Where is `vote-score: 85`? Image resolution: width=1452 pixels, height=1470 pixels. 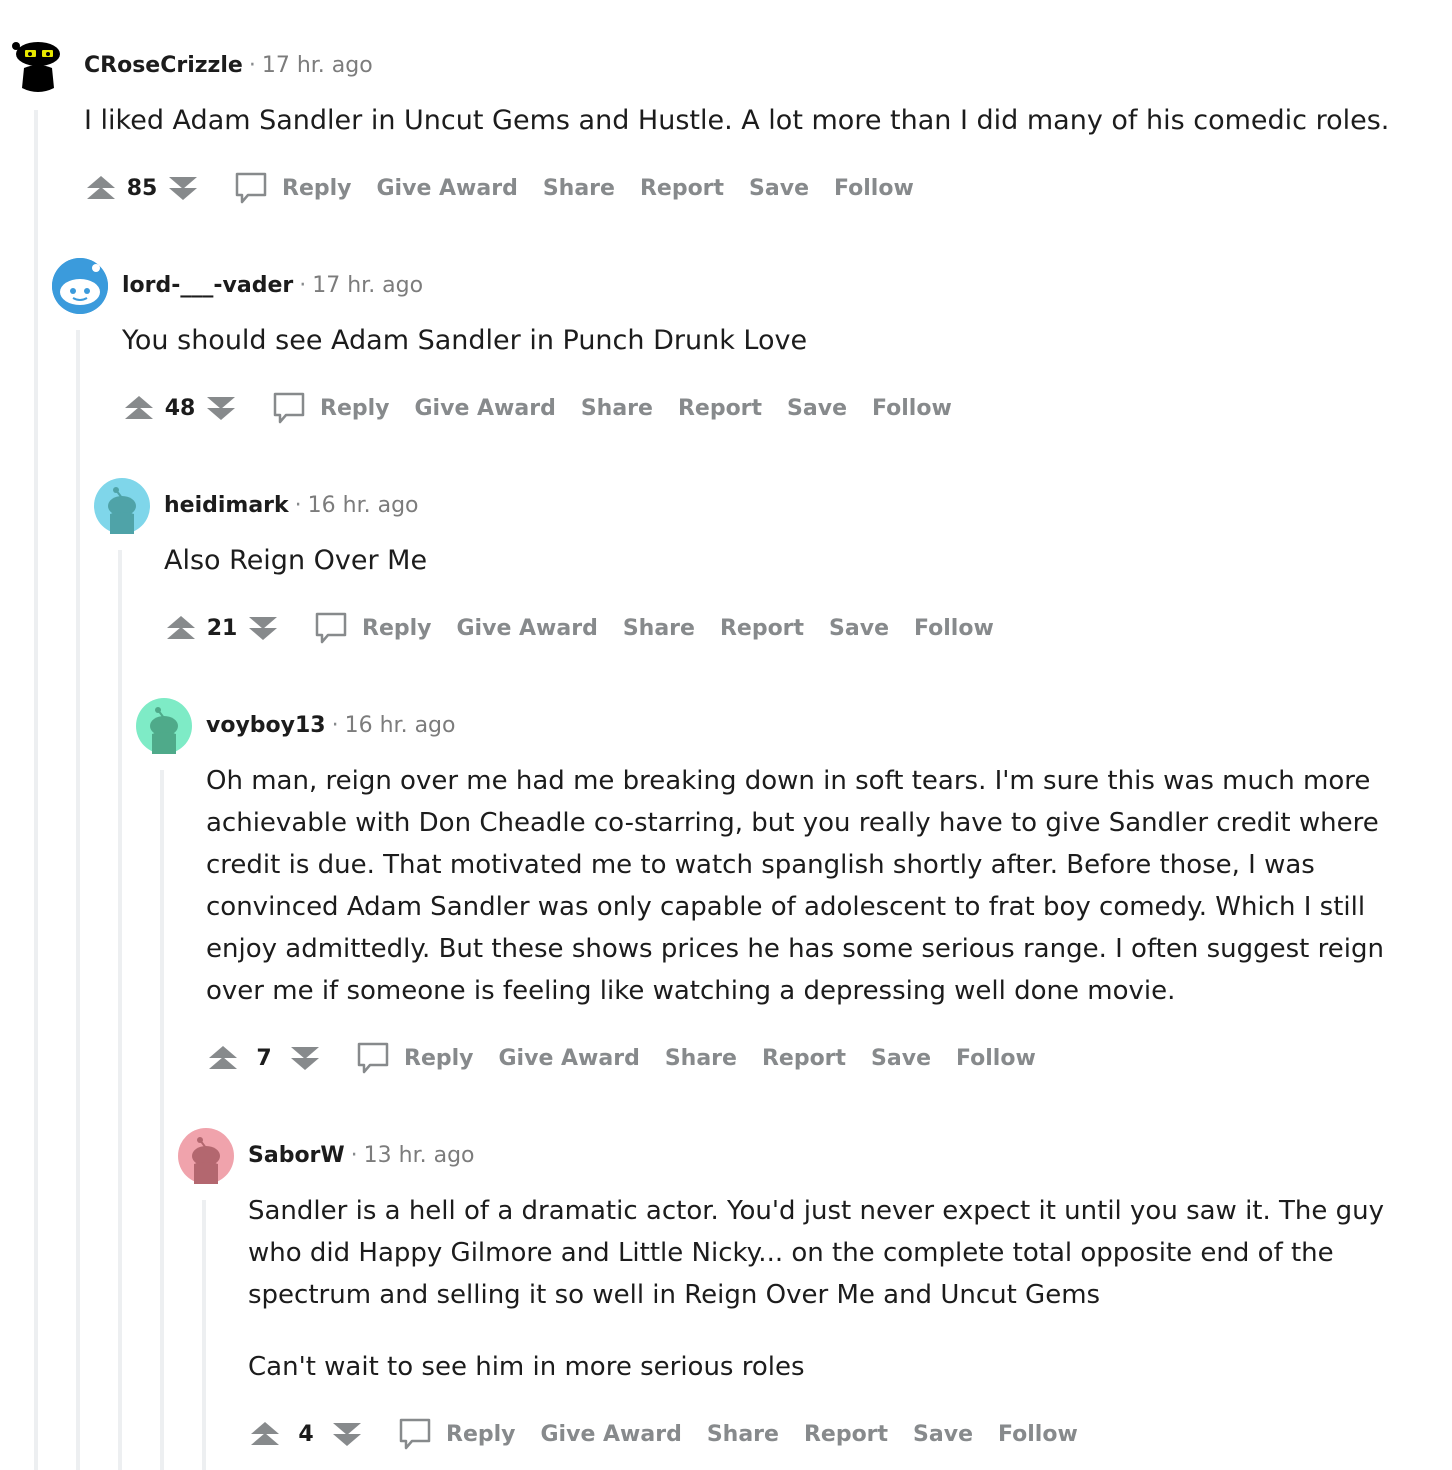
vote-score: 85 is located at coordinates (142, 188).